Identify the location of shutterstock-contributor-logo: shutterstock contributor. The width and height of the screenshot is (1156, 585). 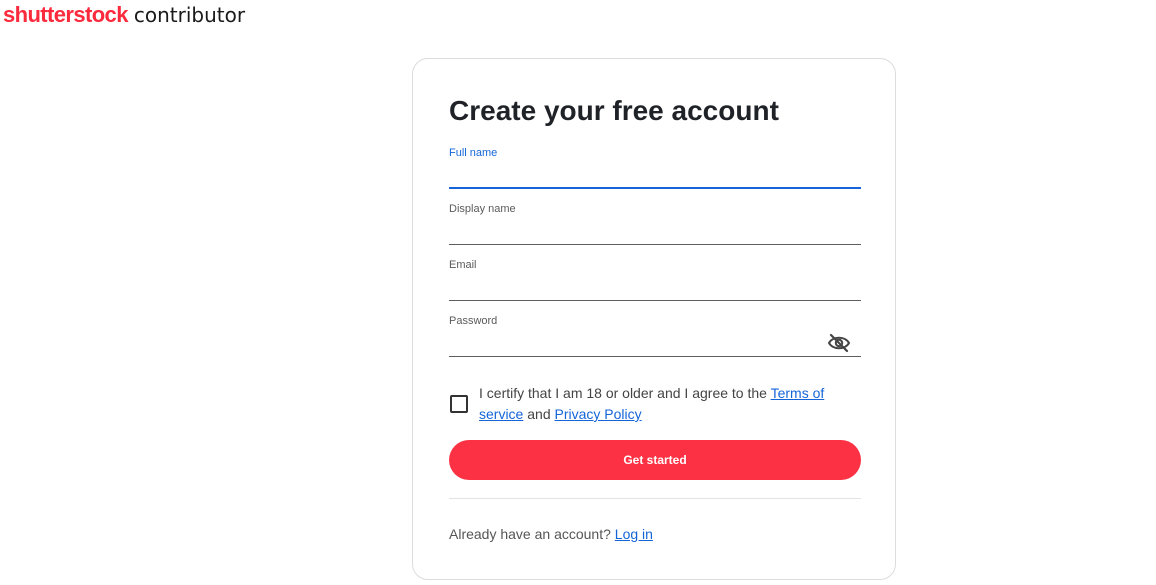
(124, 17).